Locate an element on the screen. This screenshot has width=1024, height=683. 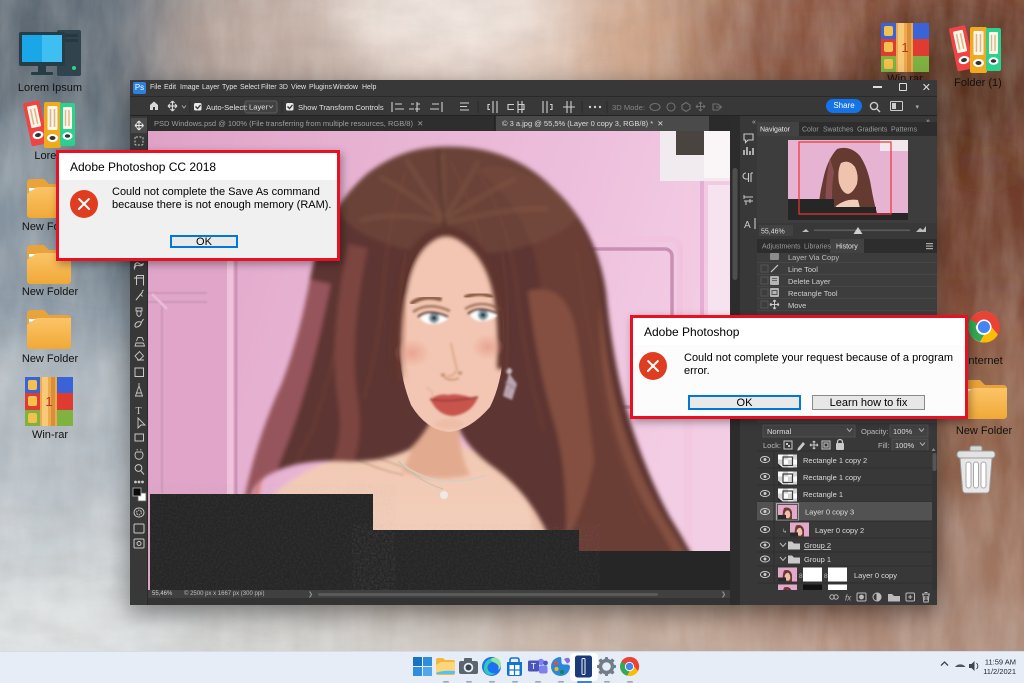
svg-text: fx is located at coordinates (848, 598).